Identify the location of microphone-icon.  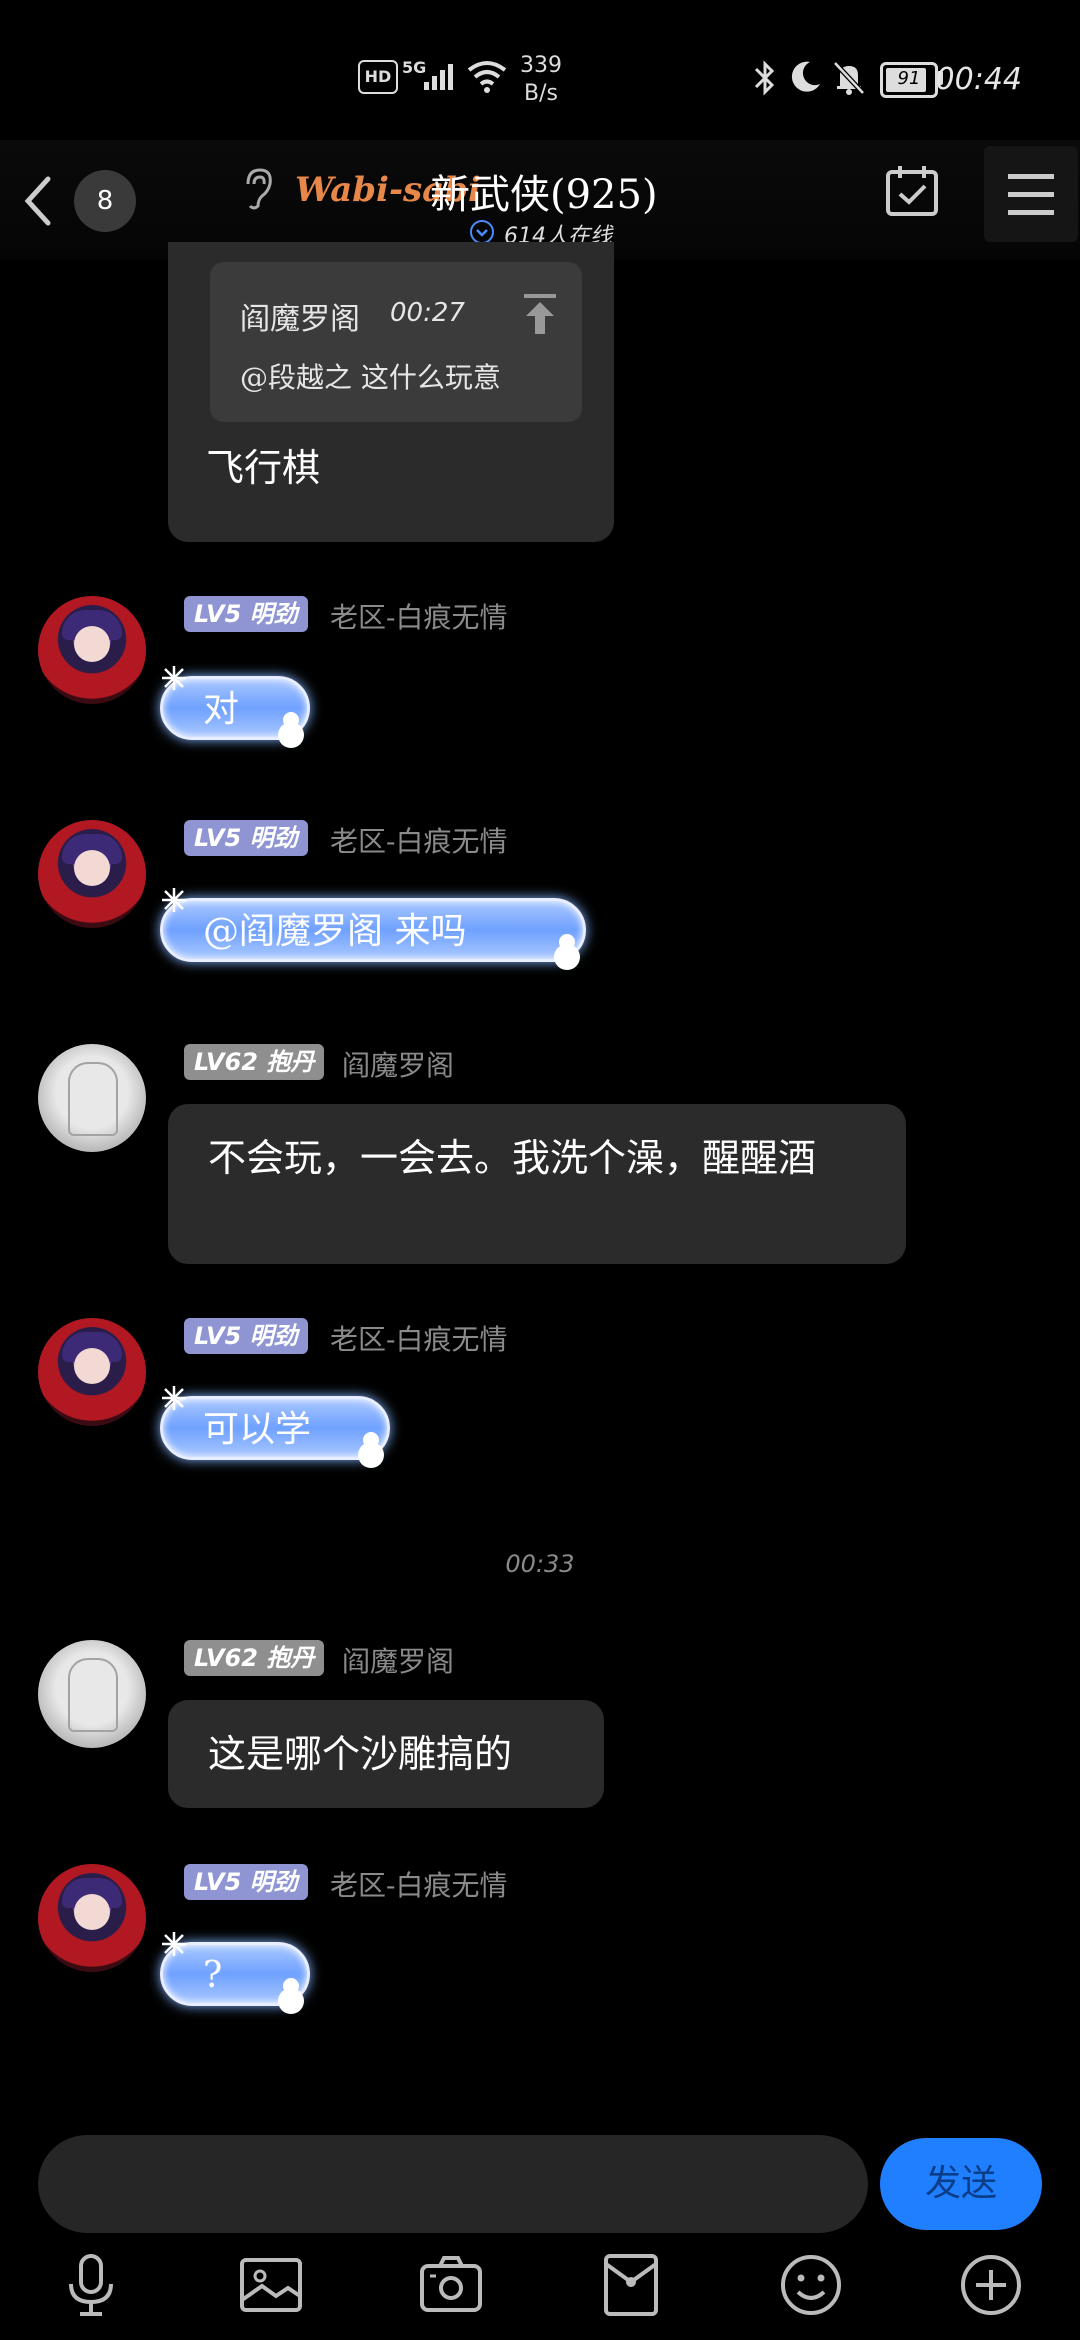
(91, 2285).